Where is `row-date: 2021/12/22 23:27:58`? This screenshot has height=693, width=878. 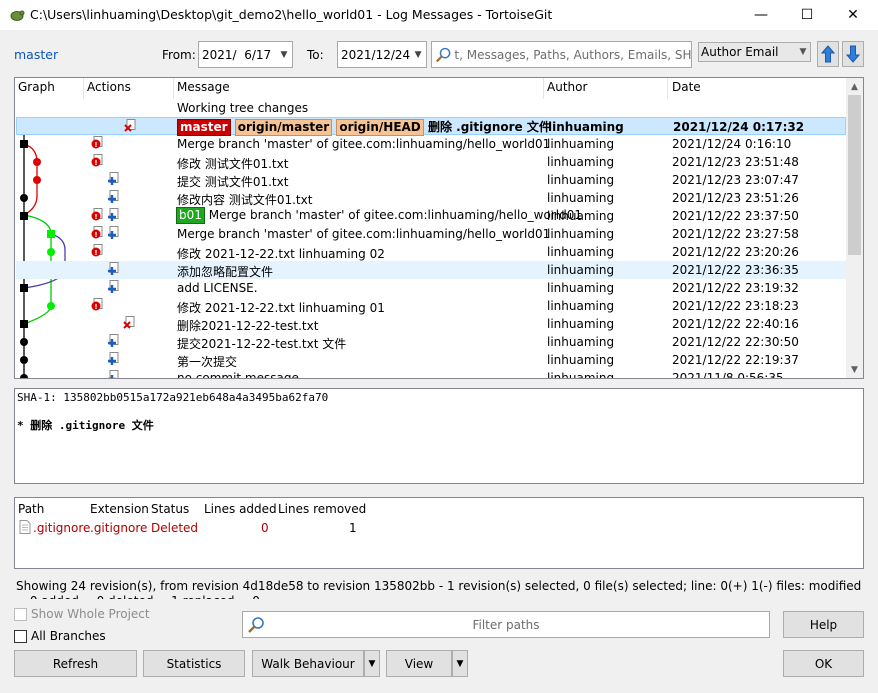 row-date: 2021/12/22 23:27:58 is located at coordinates (735, 234).